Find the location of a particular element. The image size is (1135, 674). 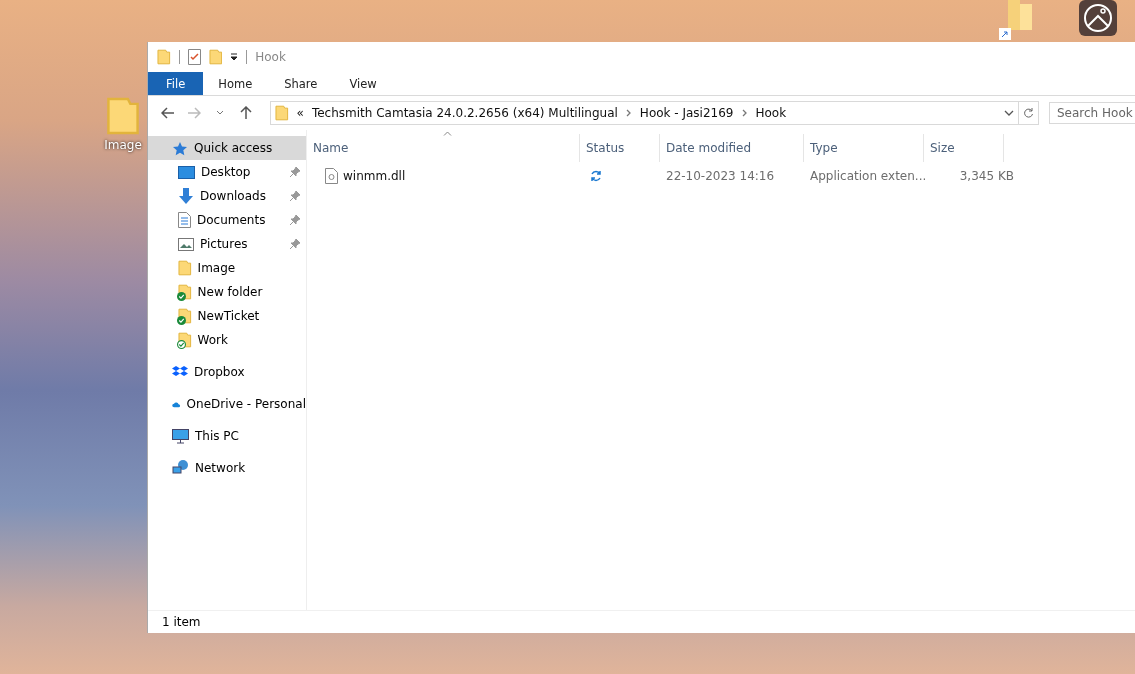

sidebar-item: Network is located at coordinates (227, 468).